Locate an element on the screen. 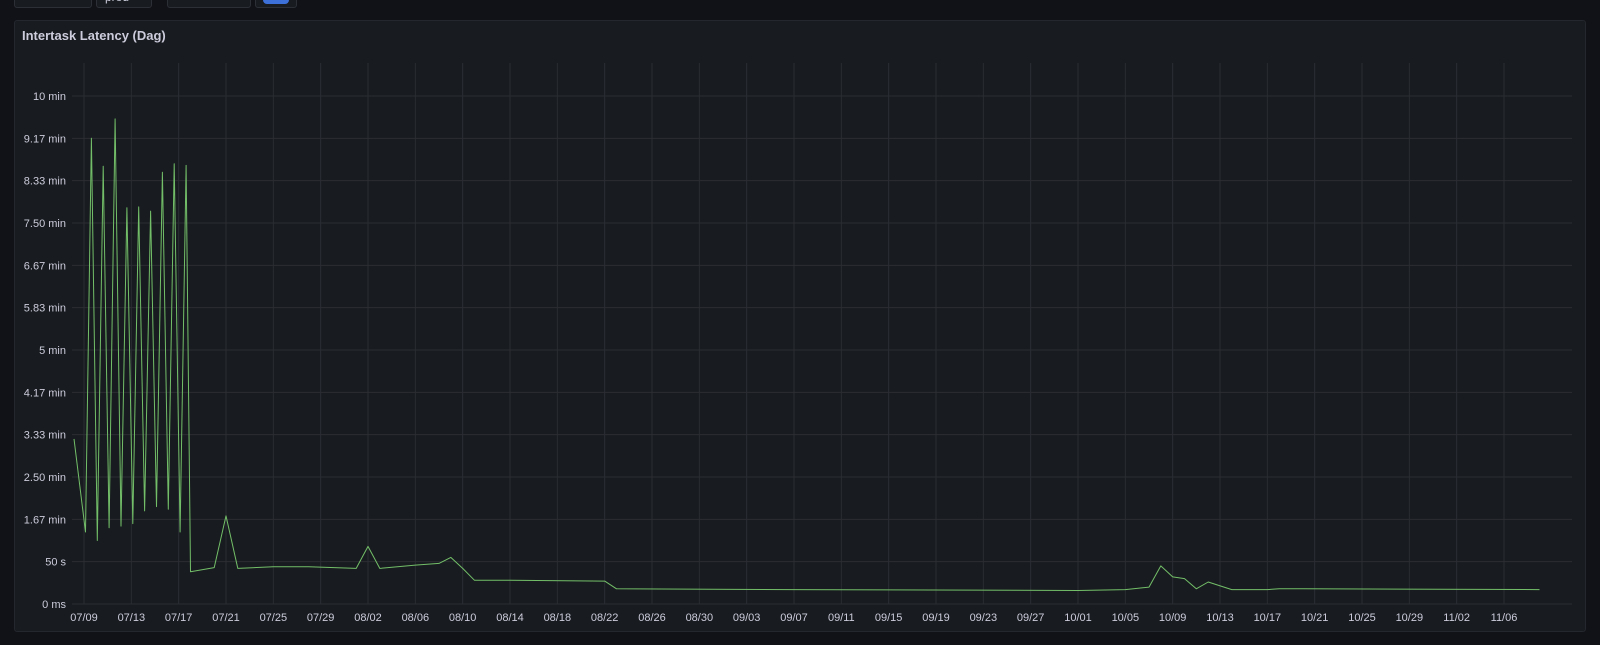 This screenshot has height=645, width=1600. x-tick-label: 10/09 is located at coordinates (1173, 618).